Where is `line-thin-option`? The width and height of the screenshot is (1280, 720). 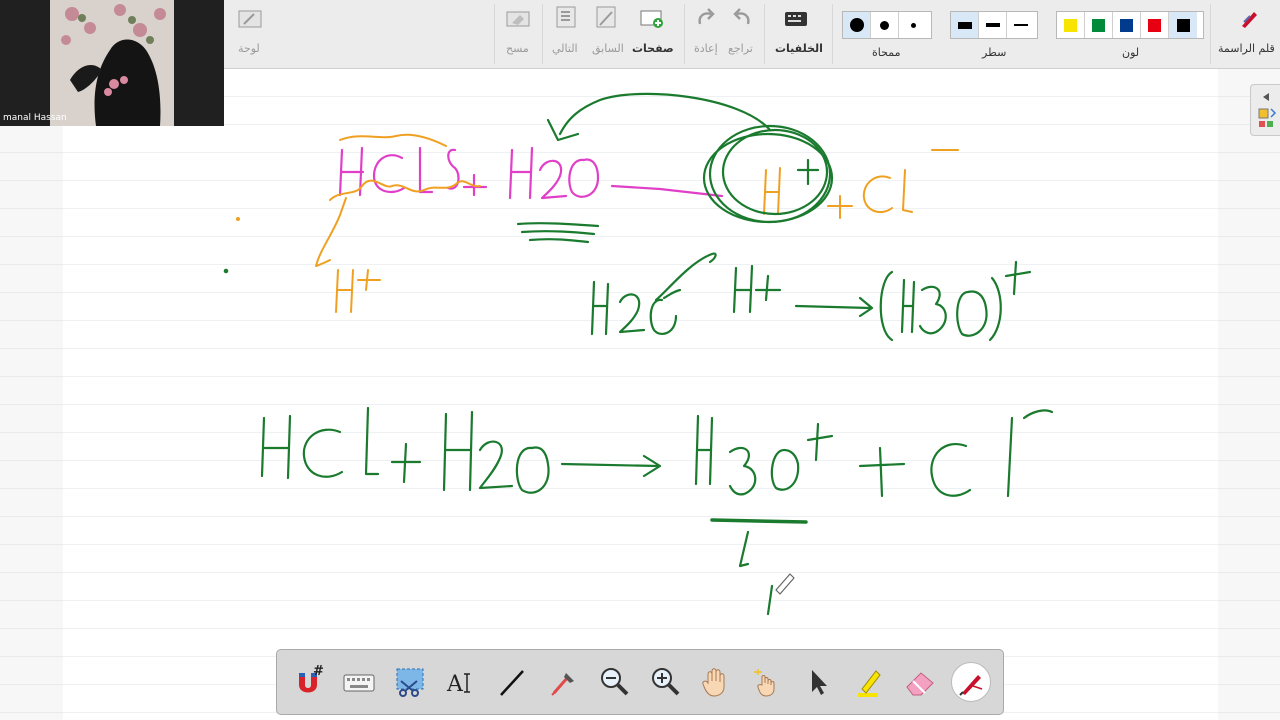
line-thin-option is located at coordinates (1021, 25).